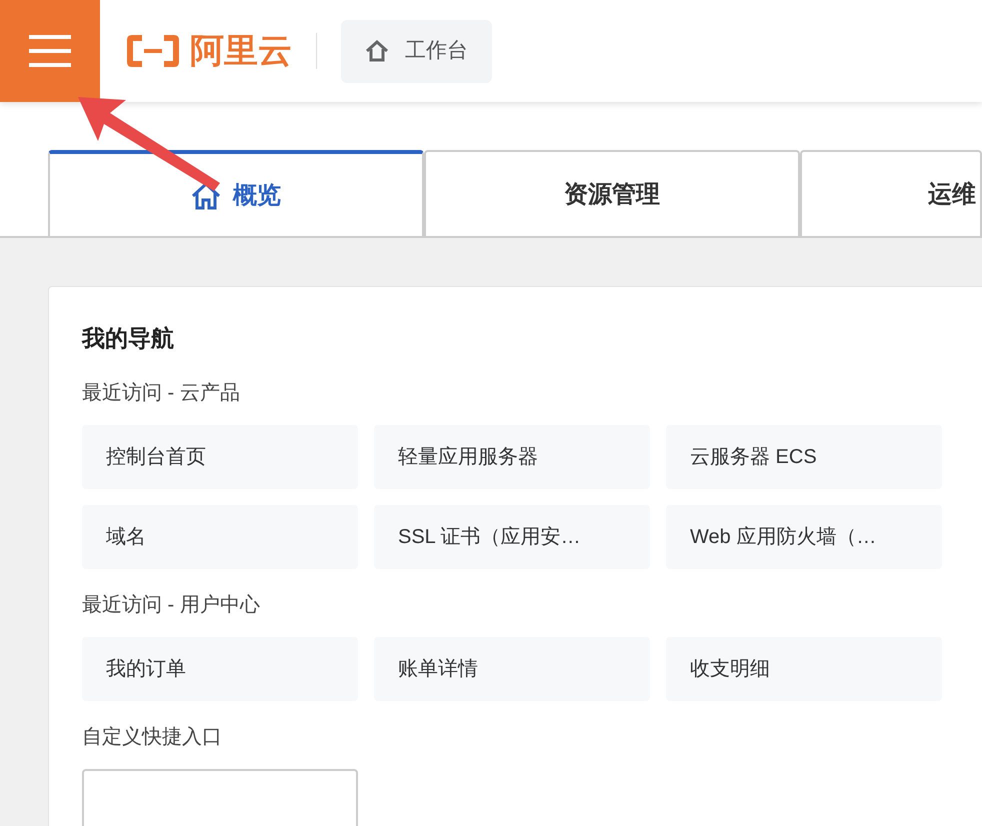  What do you see at coordinates (152, 737) in the screenshot?
I see `section-title: 自定义快捷入口` at bounding box center [152, 737].